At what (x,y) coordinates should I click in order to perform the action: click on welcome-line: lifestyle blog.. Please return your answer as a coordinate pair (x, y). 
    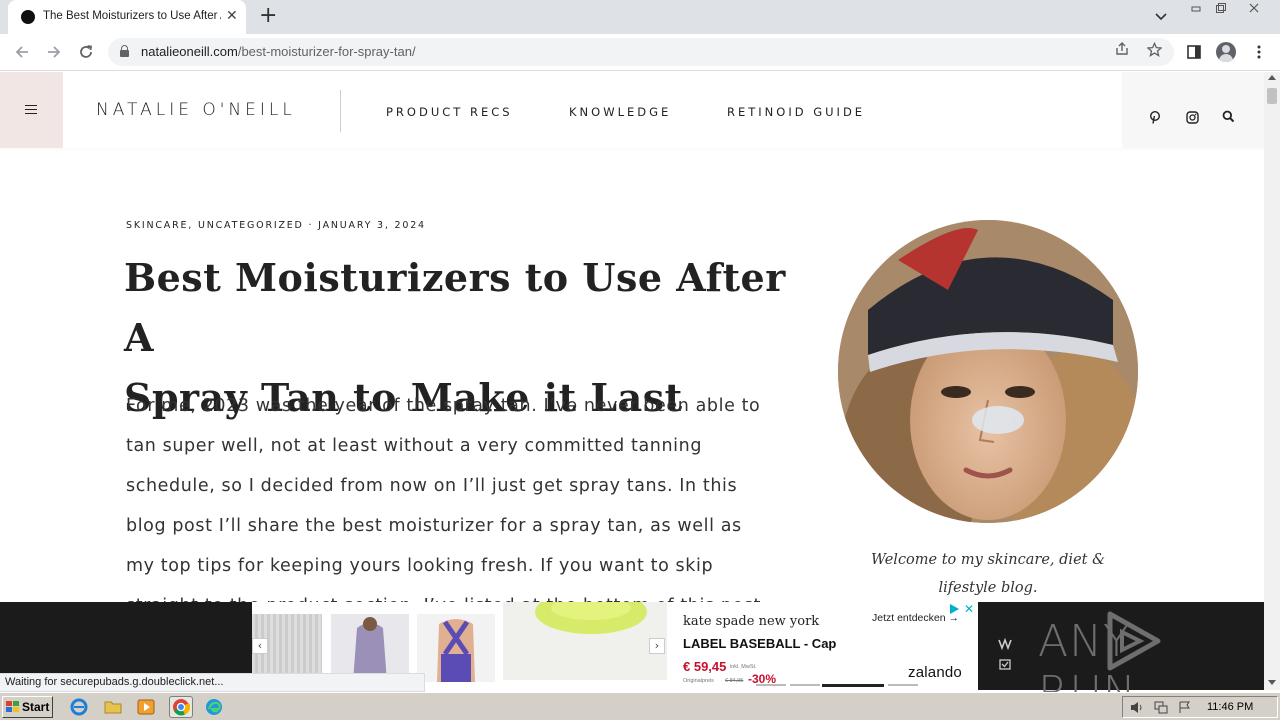
    Looking at the image, I should click on (988, 588).